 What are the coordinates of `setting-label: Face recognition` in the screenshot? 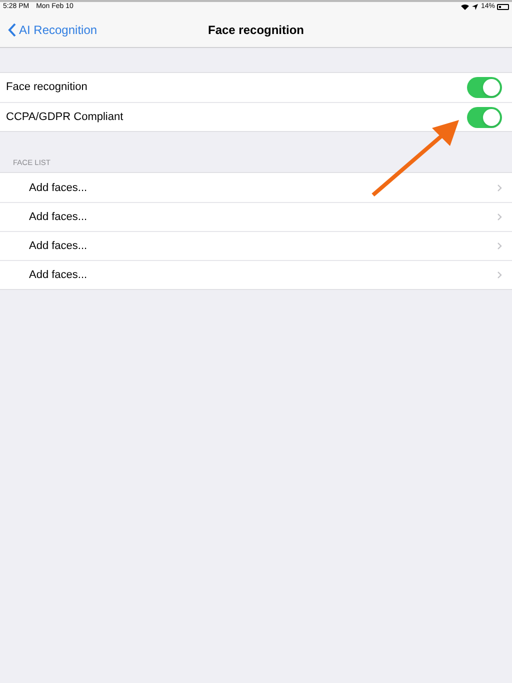 It's located at (47, 88).